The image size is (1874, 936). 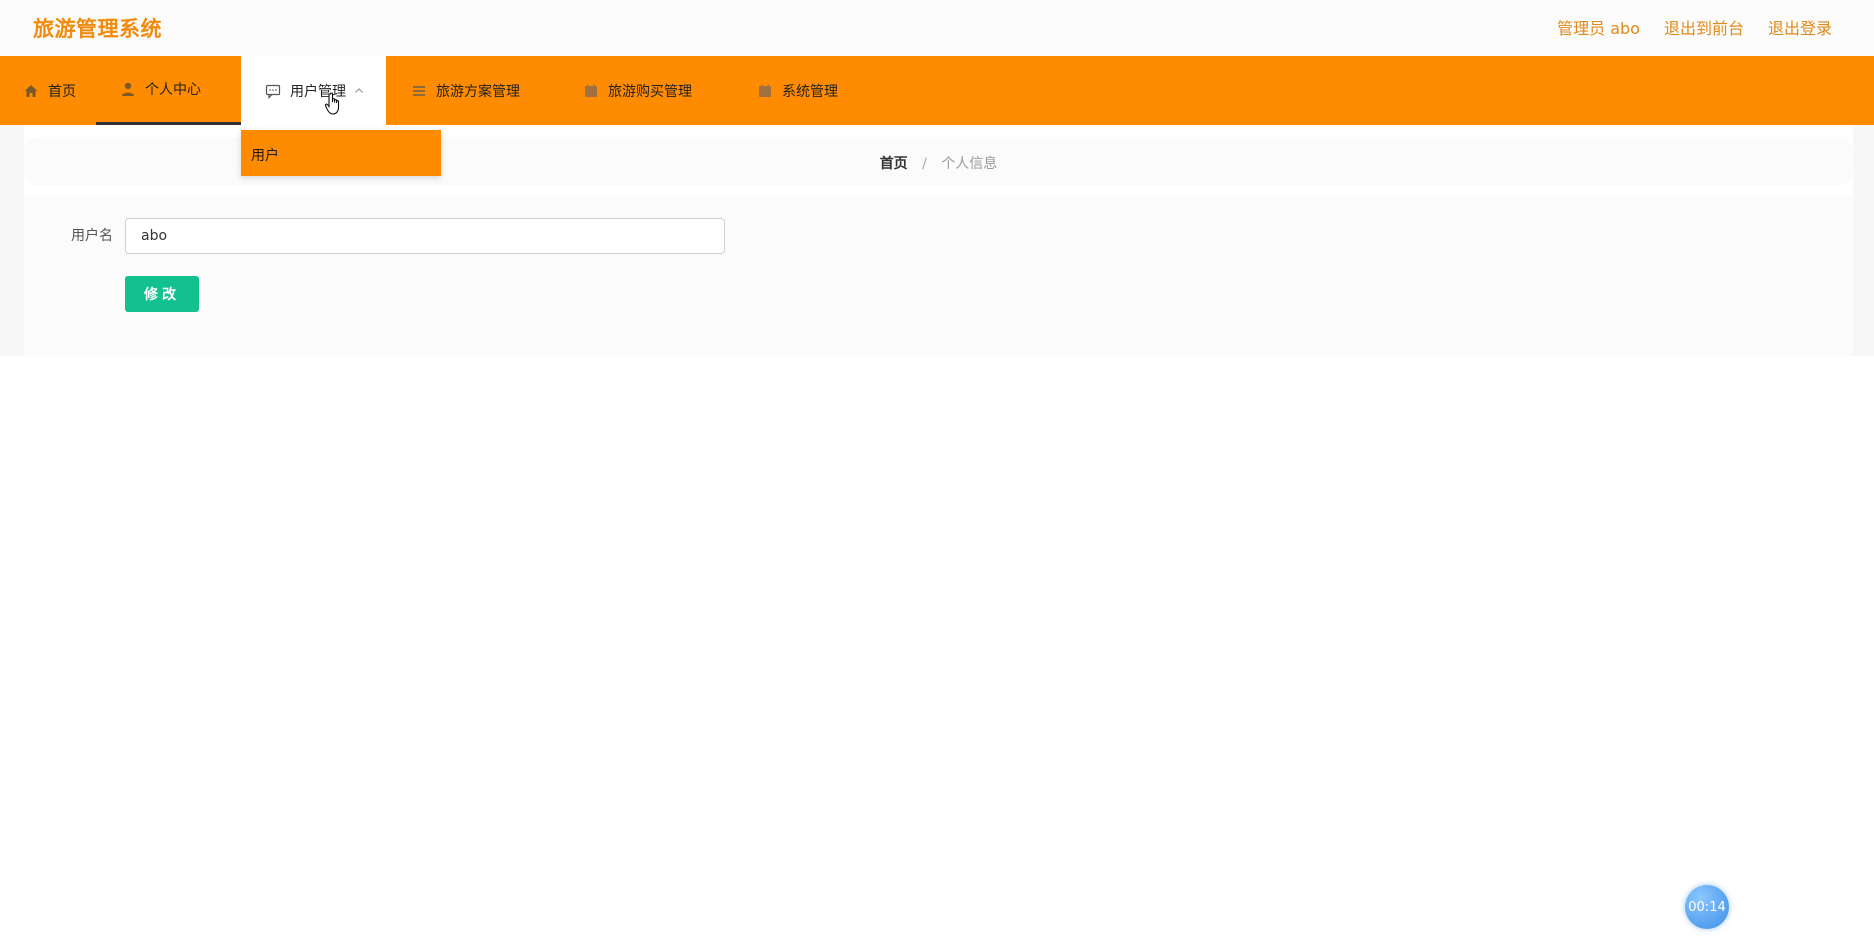 I want to click on main-nav: 首页 个人中心 用户管理 旅游方案管理 旅游购买管理 系统管理, so click(x=937, y=90).